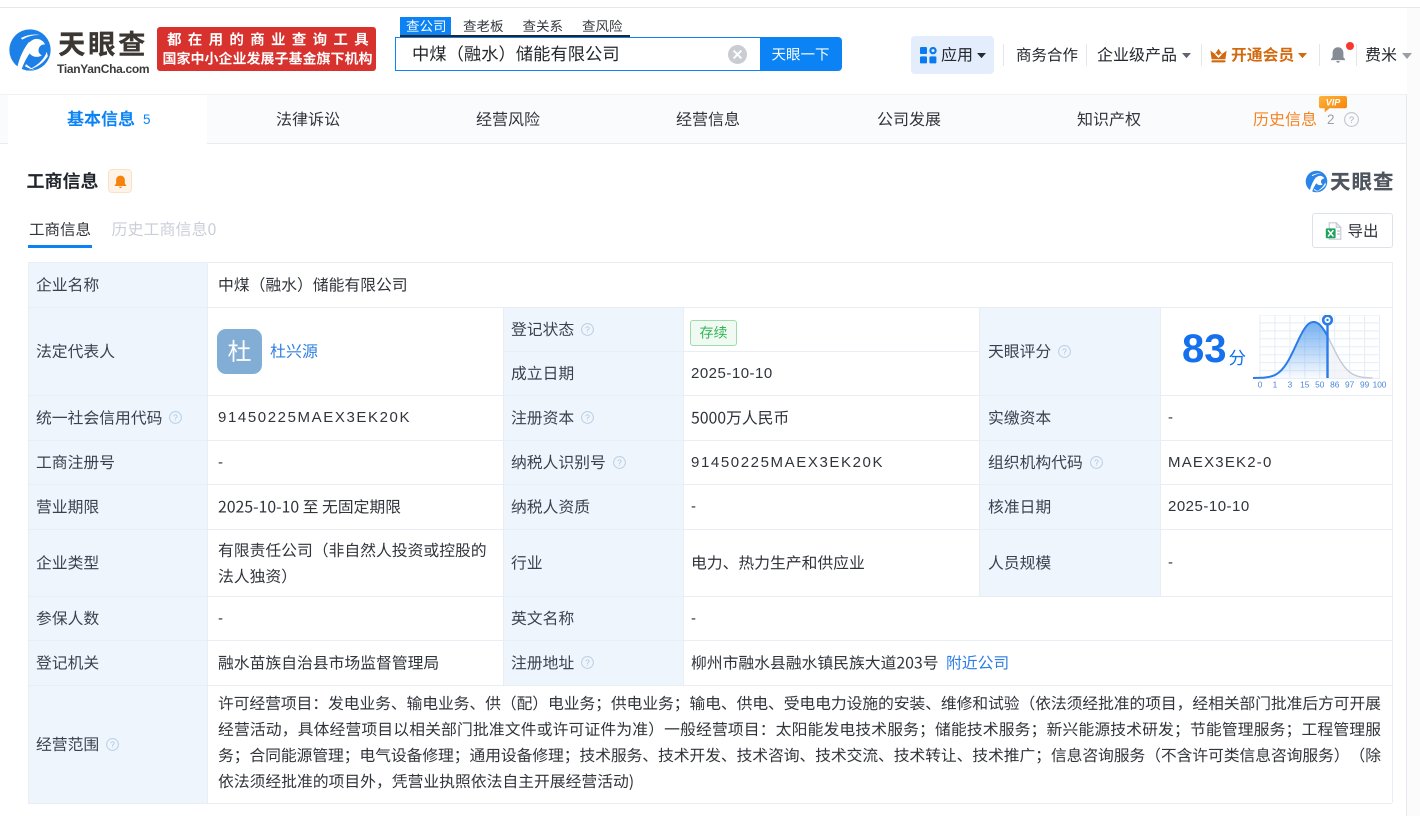 This screenshot has width=1420, height=816. What do you see at coordinates (1350, 385) in the screenshot?
I see `svg-text: 97` at bounding box center [1350, 385].